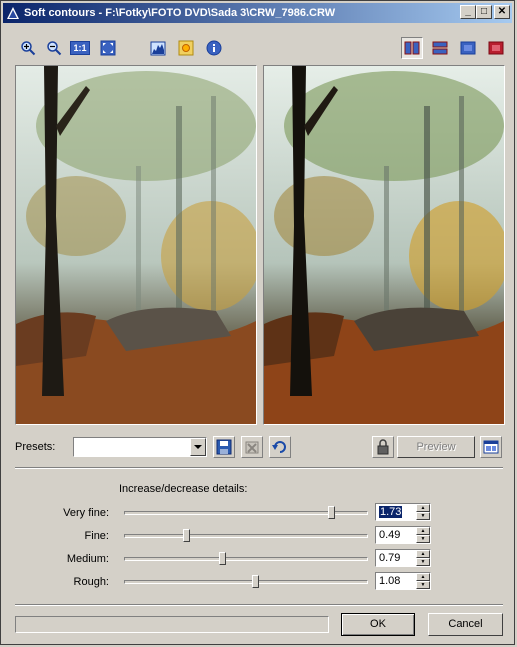 The image size is (517, 647). What do you see at coordinates (436, 447) in the screenshot?
I see `preview-button: Preview` at bounding box center [436, 447].